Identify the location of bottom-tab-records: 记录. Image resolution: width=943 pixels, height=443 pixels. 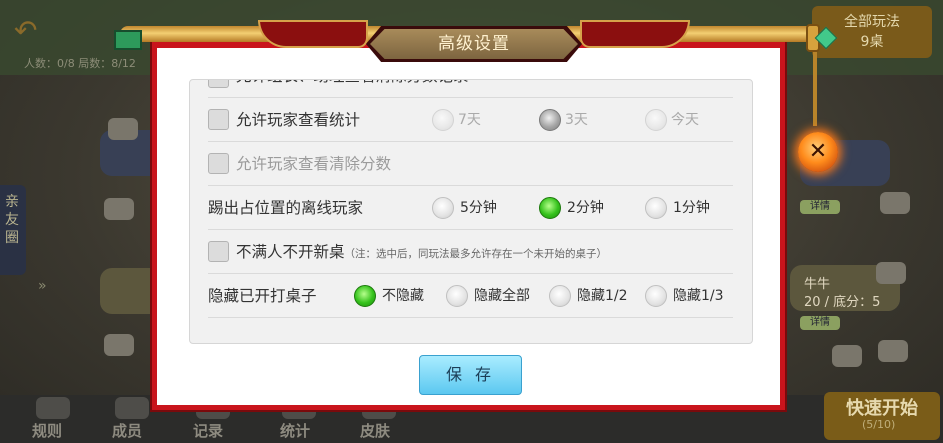
(208, 430).